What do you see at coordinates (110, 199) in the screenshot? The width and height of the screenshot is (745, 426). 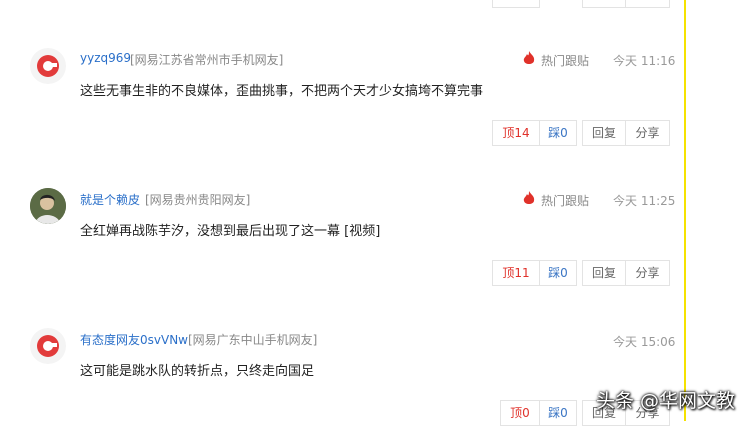 I see `comment-username: 就是个赖皮` at bounding box center [110, 199].